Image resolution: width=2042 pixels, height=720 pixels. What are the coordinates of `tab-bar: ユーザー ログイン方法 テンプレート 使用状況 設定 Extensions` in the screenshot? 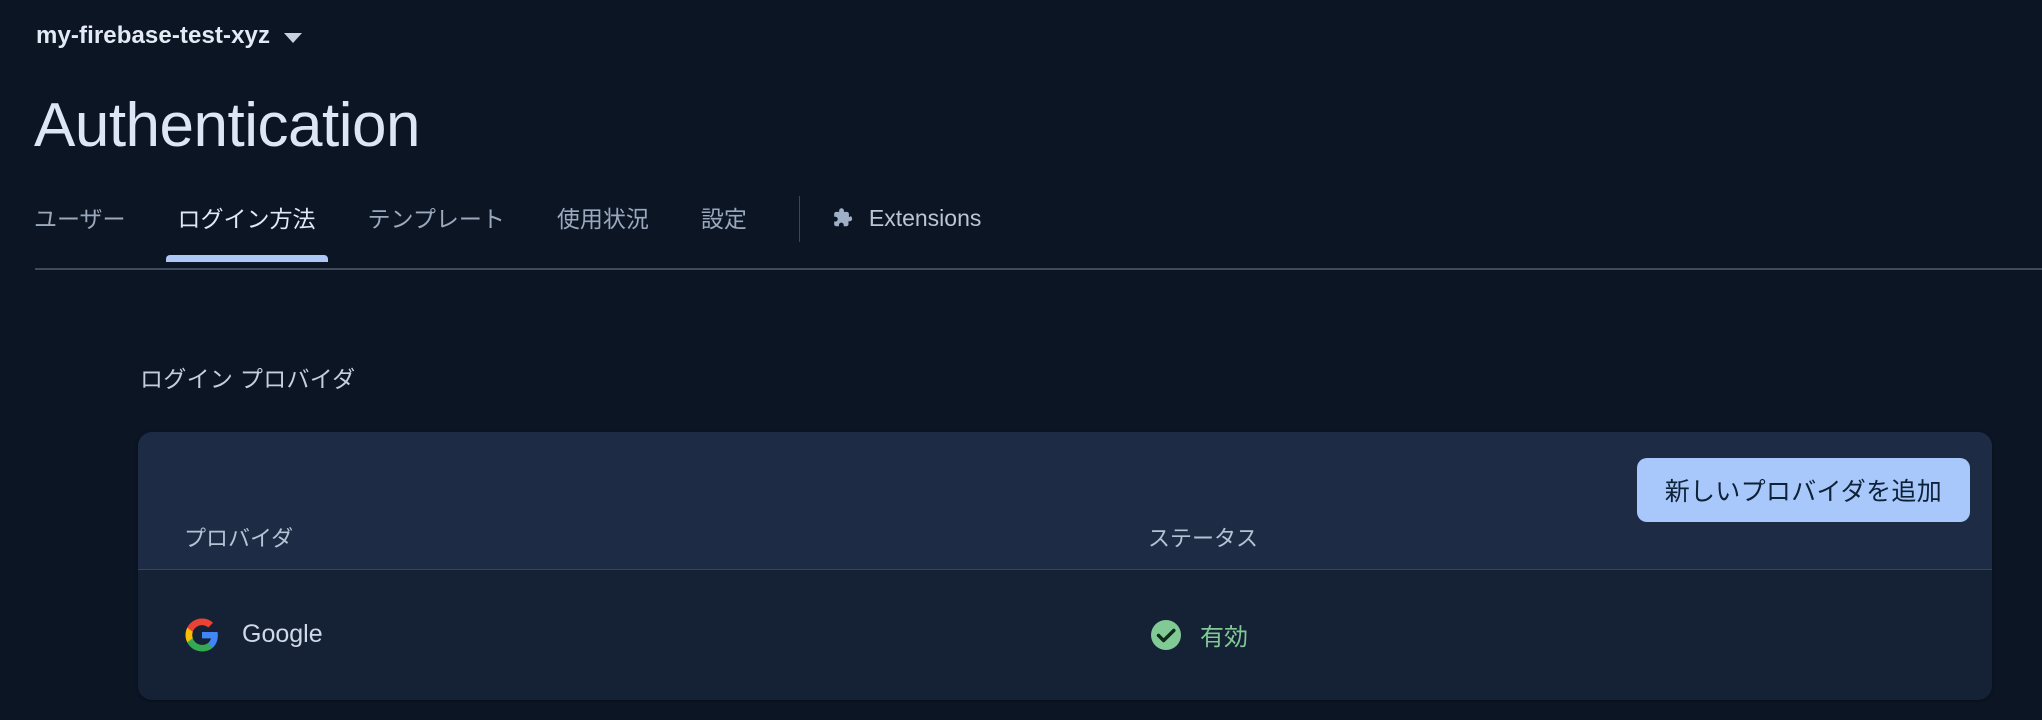 It's located at (1021, 232).